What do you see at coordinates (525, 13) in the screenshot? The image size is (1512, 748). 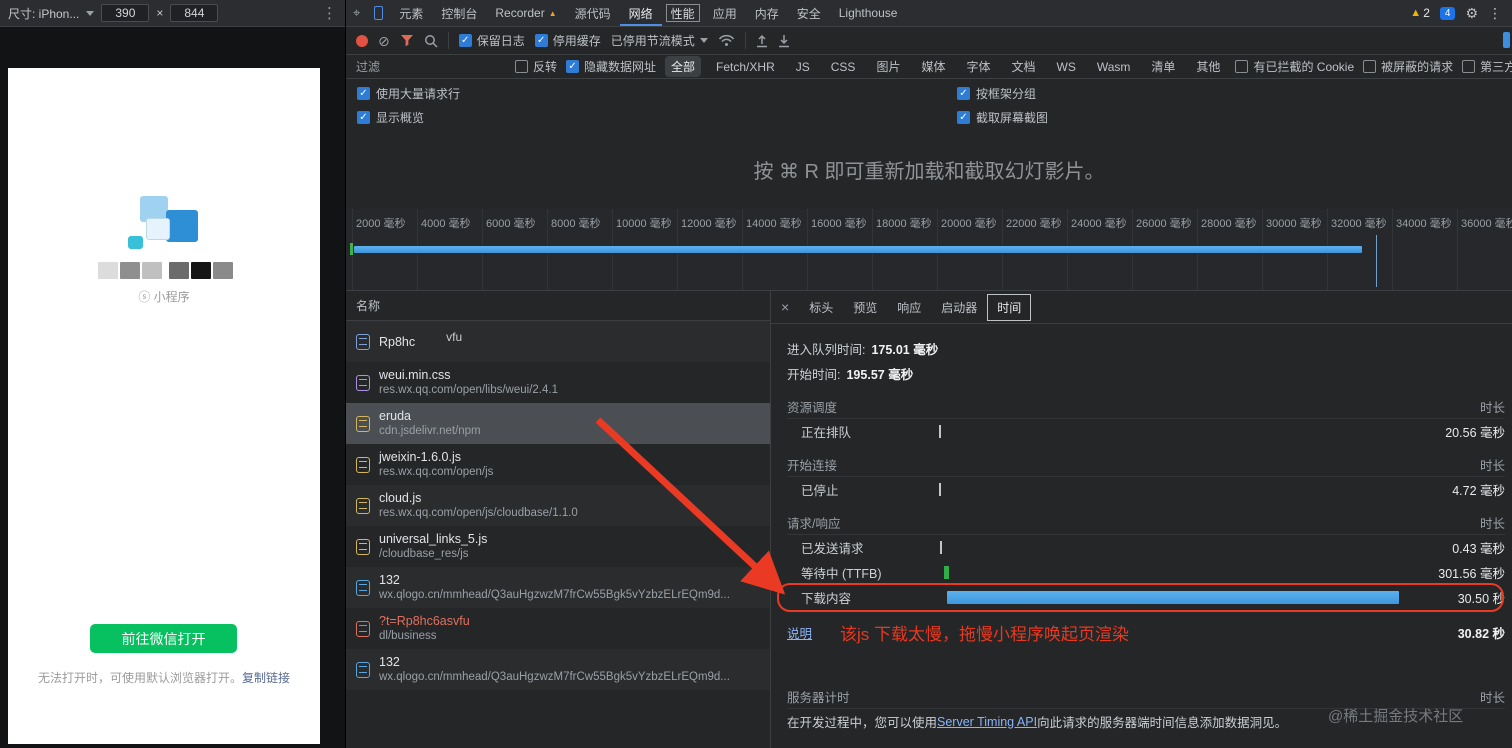 I see `tab-recorder: Recorder ▲` at bounding box center [525, 13].